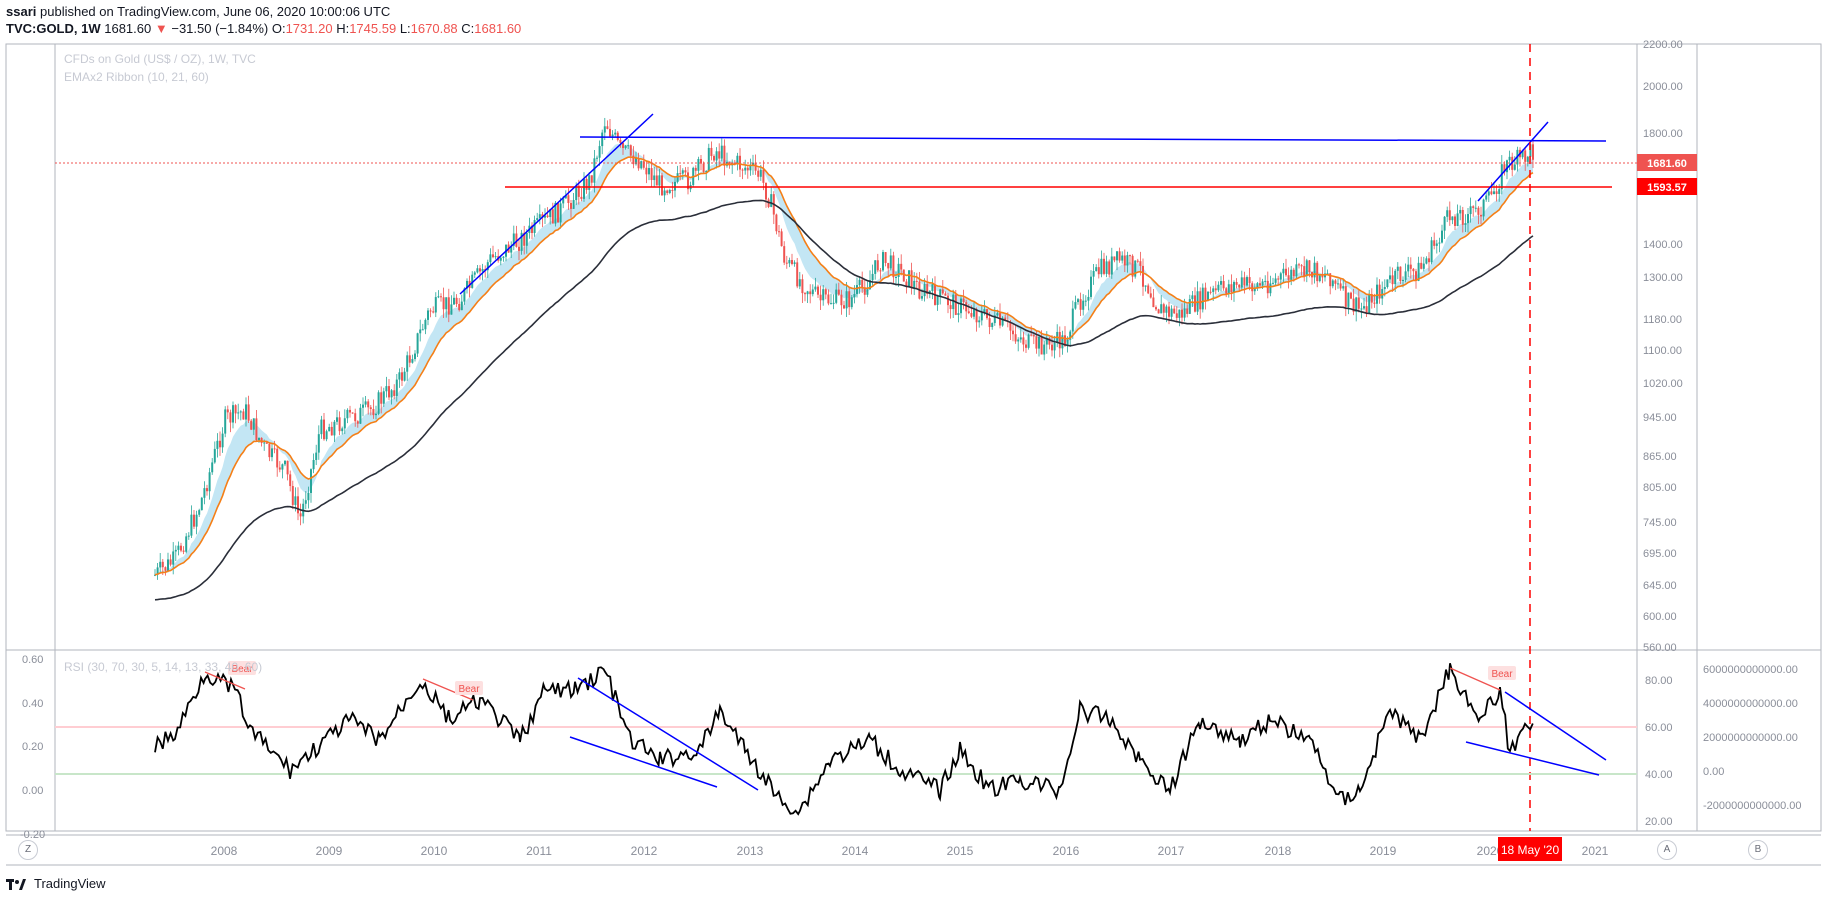  I want to click on rsi-far-tick: 2000000000000.00, so click(1750, 738).